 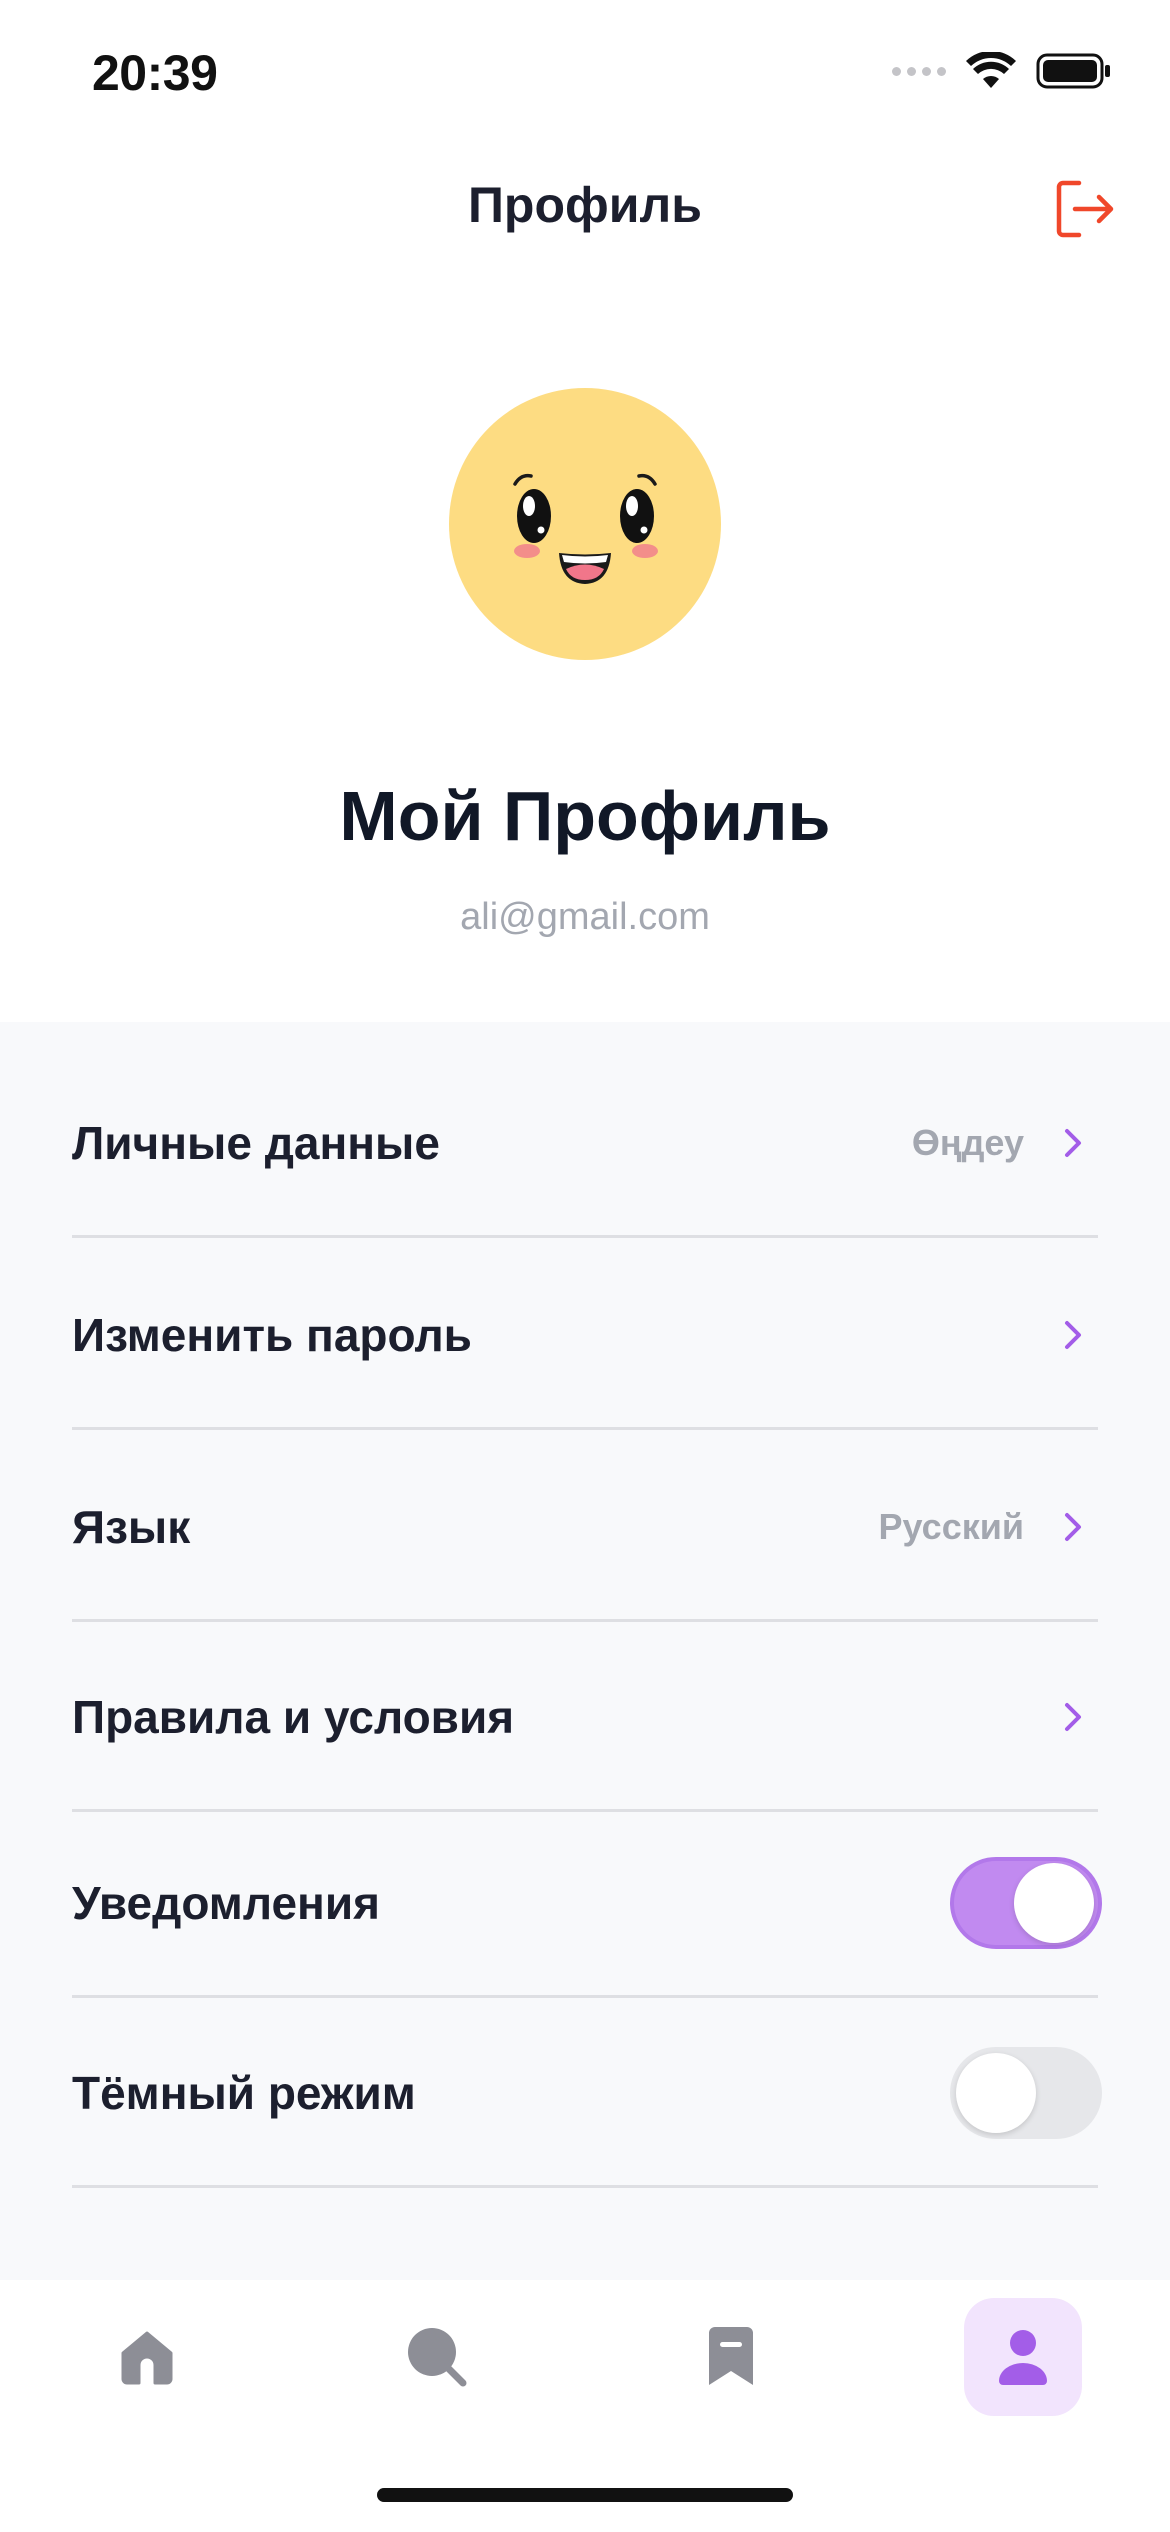 I want to click on settings-row-notifications: Уведомления, so click(x=587, y=1903).